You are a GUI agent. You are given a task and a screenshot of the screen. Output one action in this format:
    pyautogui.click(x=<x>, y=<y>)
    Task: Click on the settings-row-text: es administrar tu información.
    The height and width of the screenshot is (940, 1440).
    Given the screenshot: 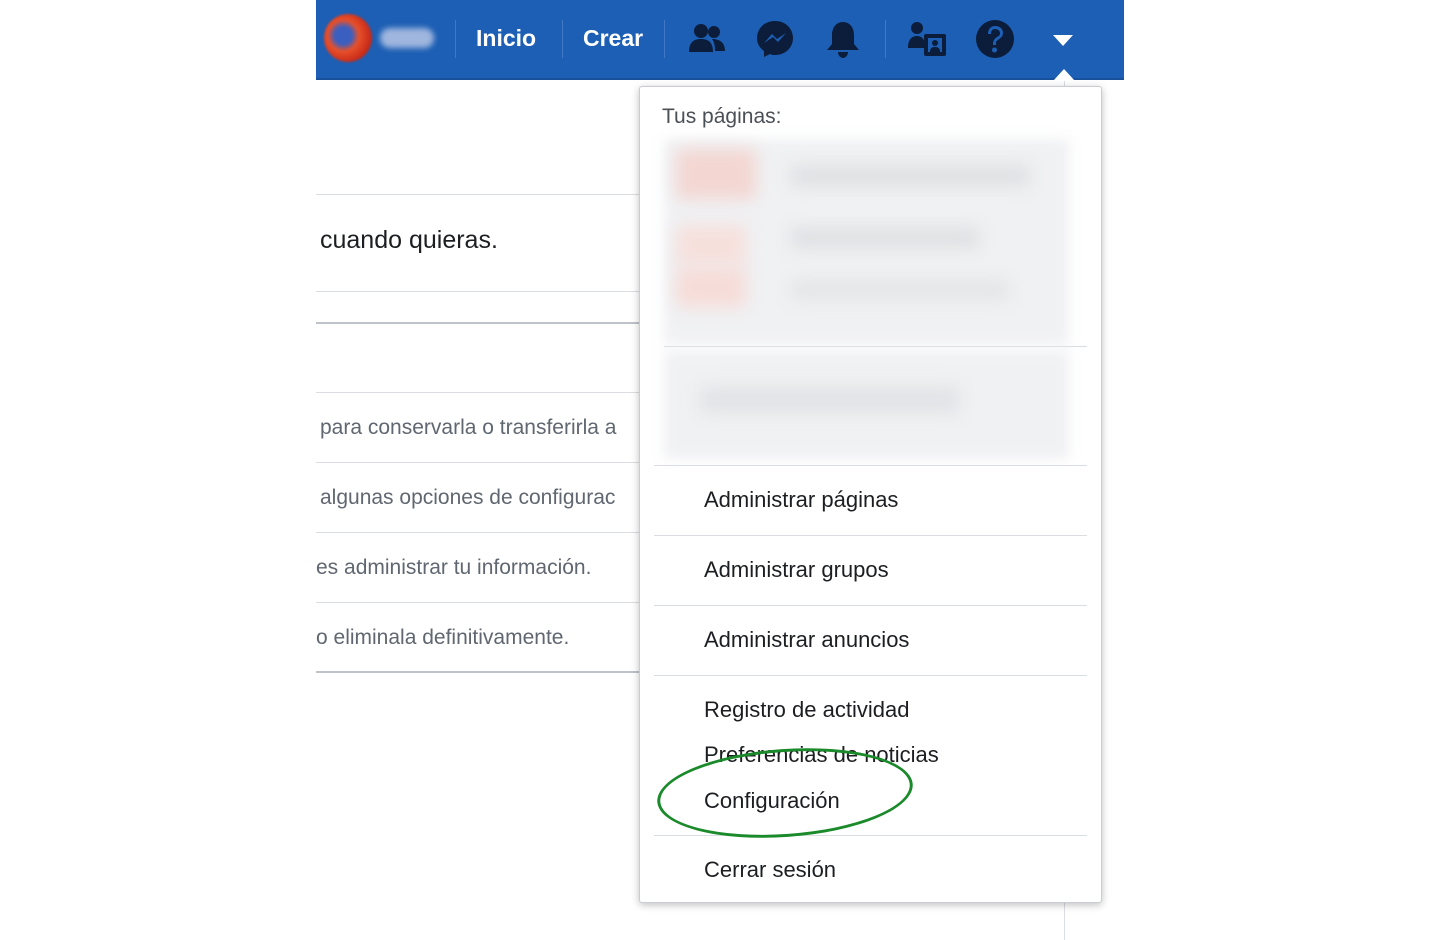 What is the action you would take?
    pyautogui.click(x=453, y=568)
    